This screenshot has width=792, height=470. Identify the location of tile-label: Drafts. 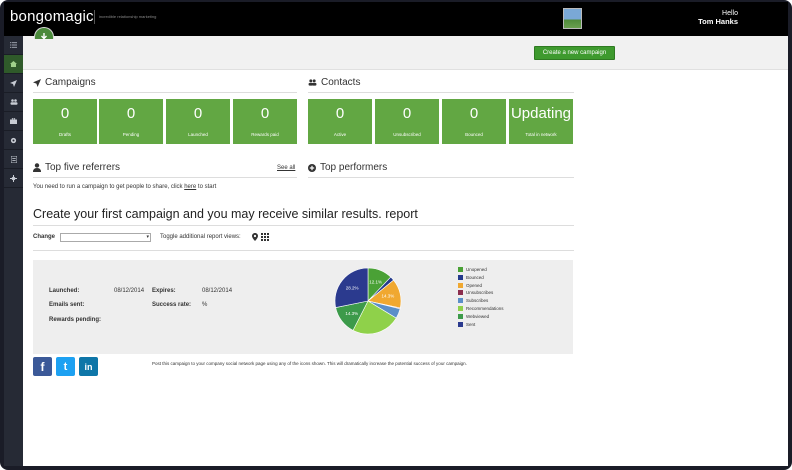
(64, 134).